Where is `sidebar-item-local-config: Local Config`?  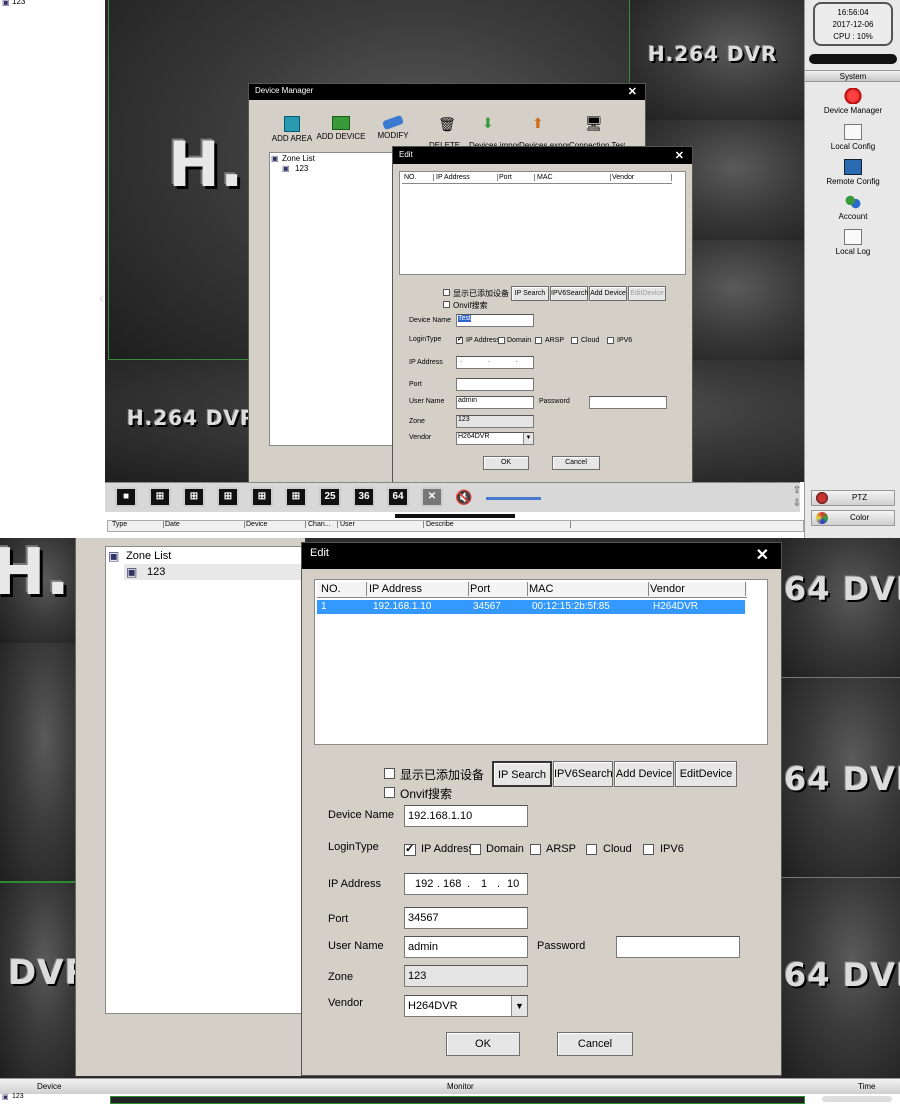 sidebar-item-local-config: Local Config is located at coordinates (852, 137).